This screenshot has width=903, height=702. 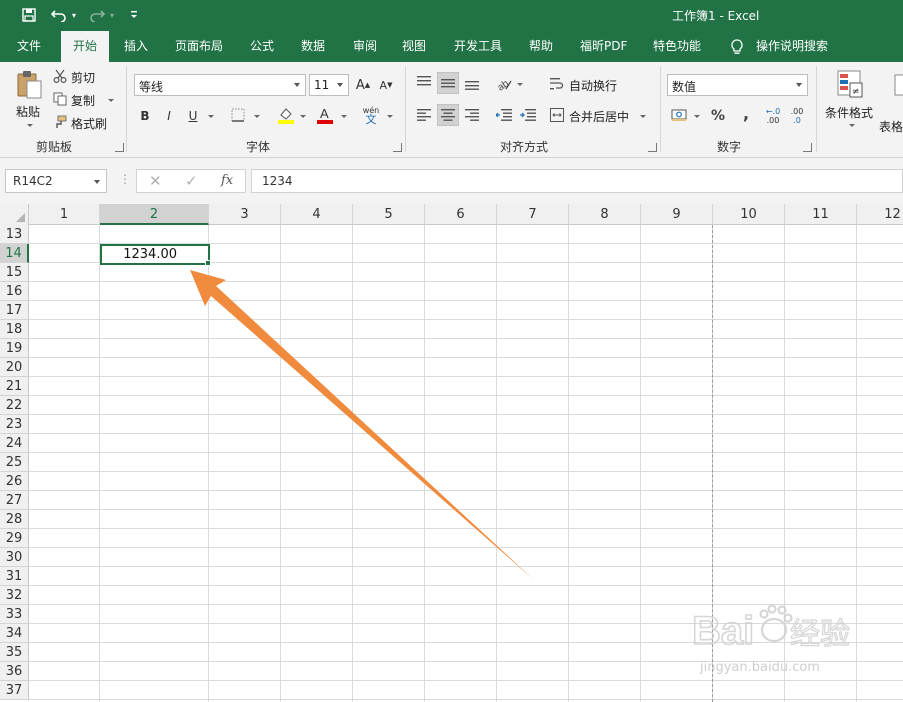 I want to click on watermark-domain: jingyan.baidu.com, so click(x=760, y=667).